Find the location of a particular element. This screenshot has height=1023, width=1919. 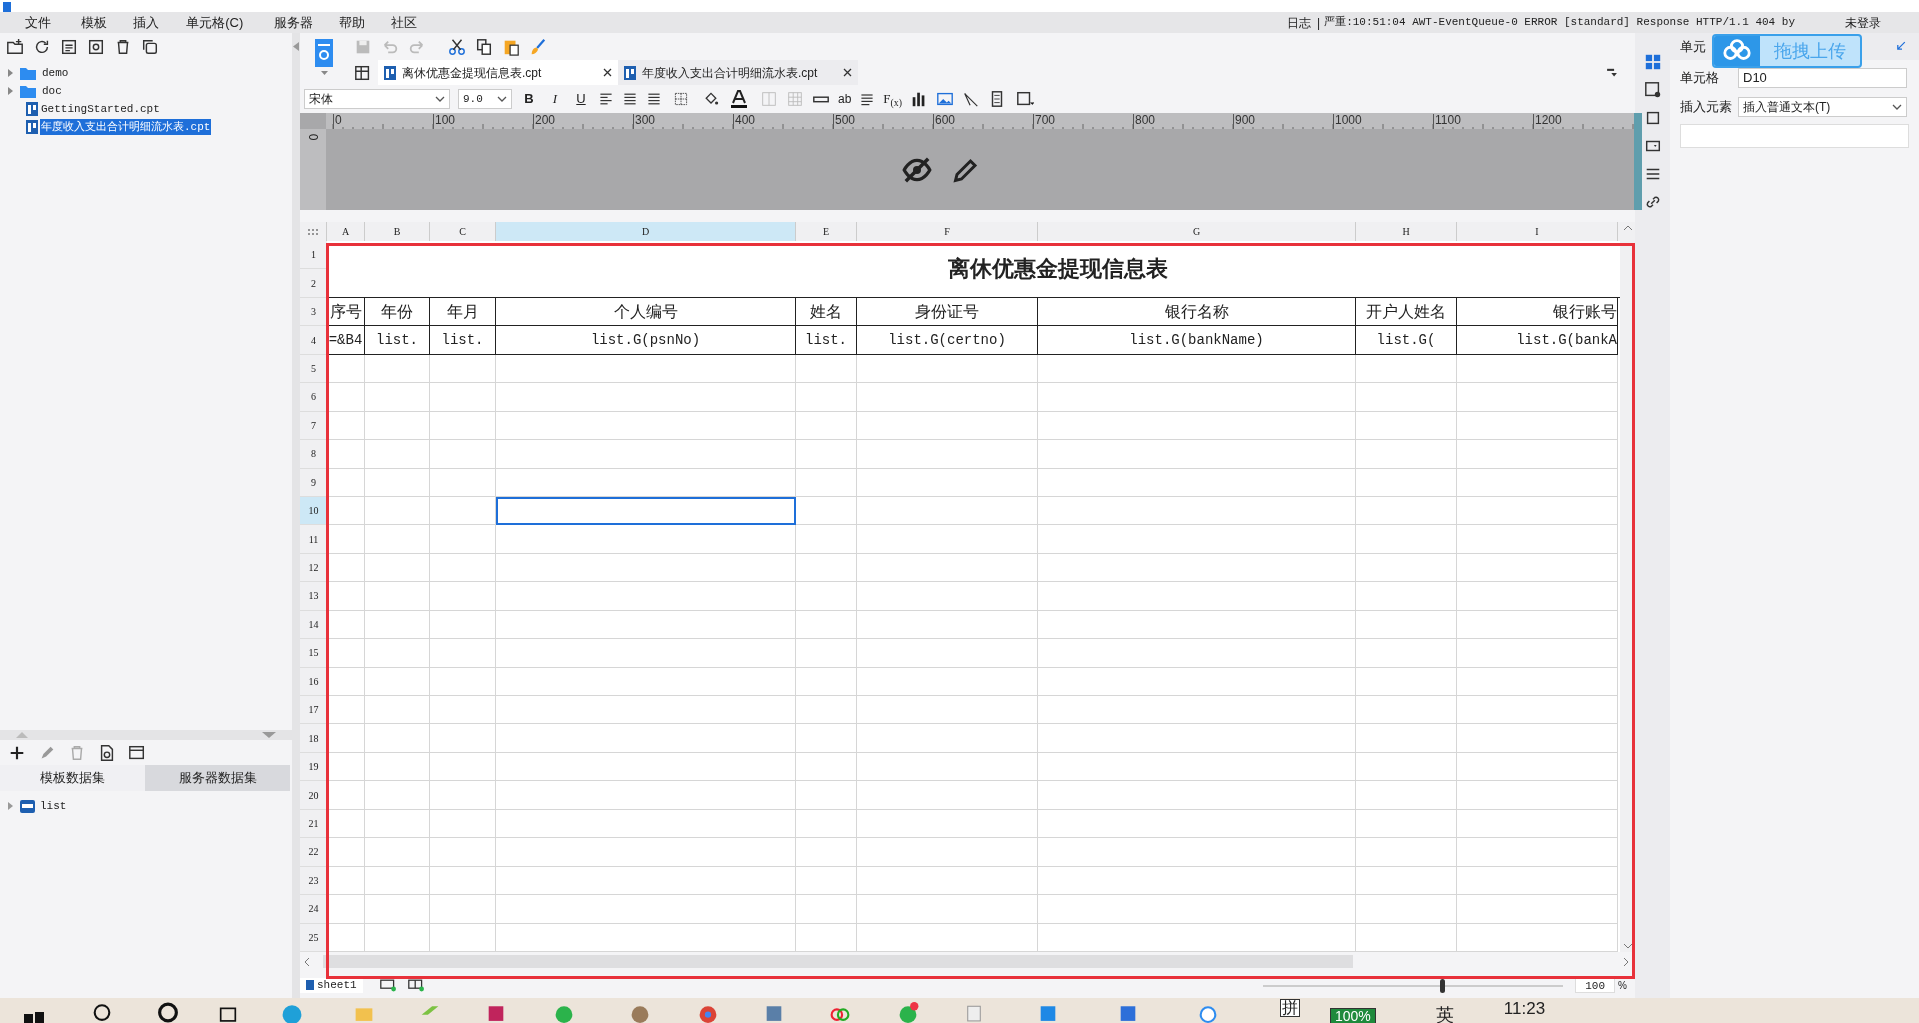

row-header: 15 is located at coordinates (313, 653).